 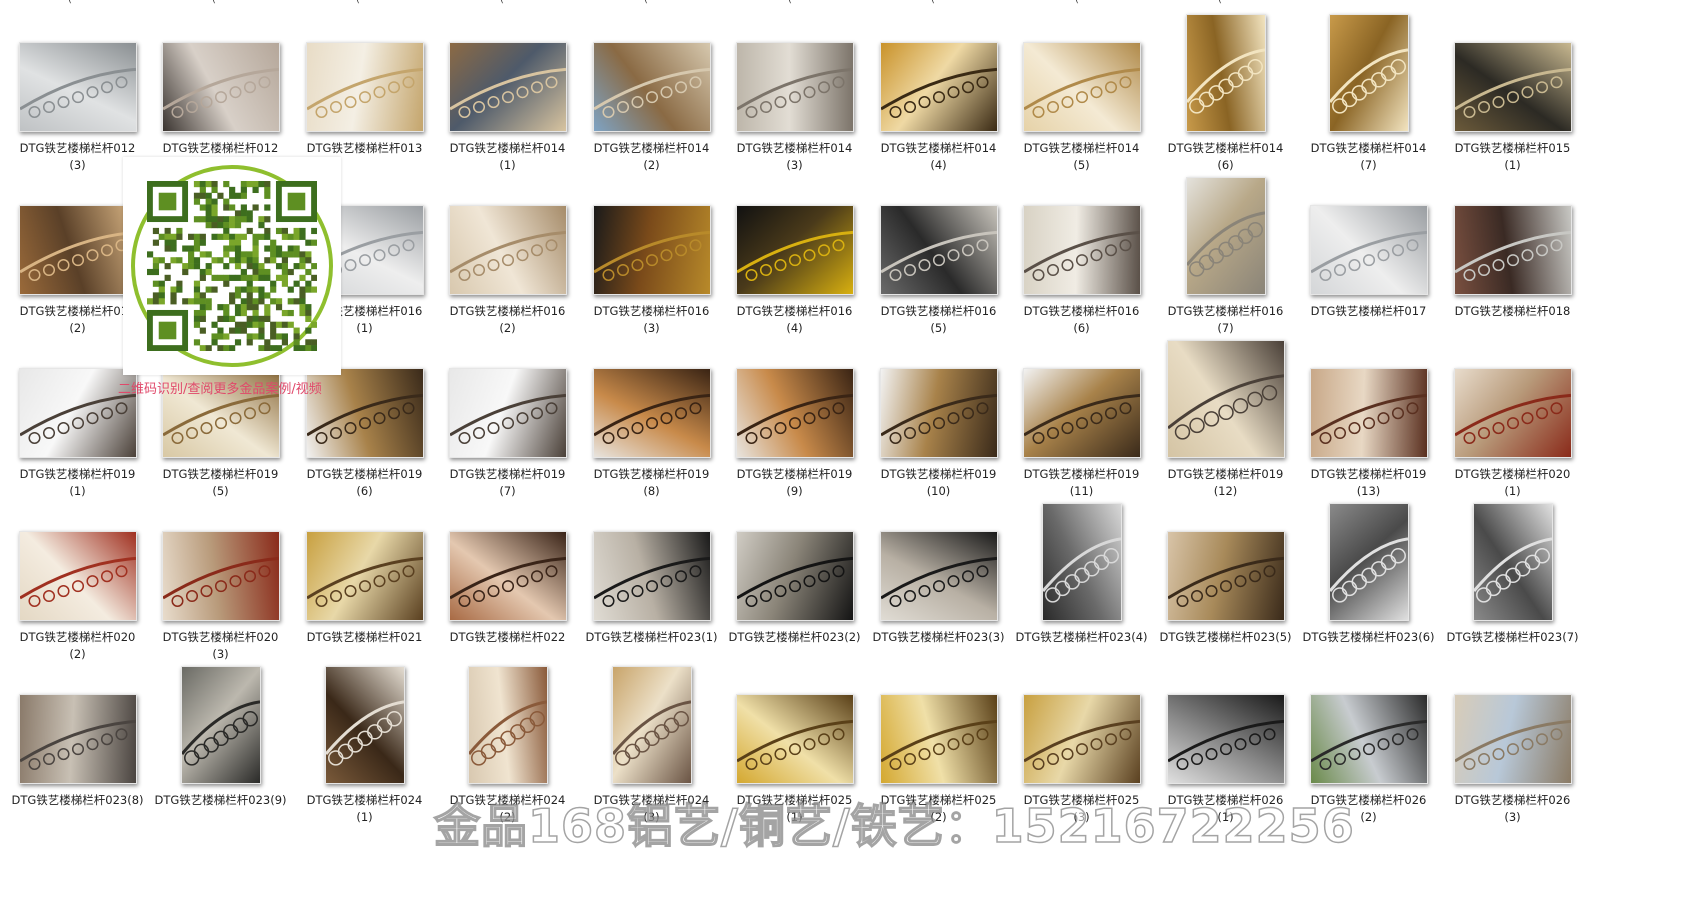 I want to click on file-item: DTG铁艺楼梯栏杆020 (1), so click(x=1512, y=422).